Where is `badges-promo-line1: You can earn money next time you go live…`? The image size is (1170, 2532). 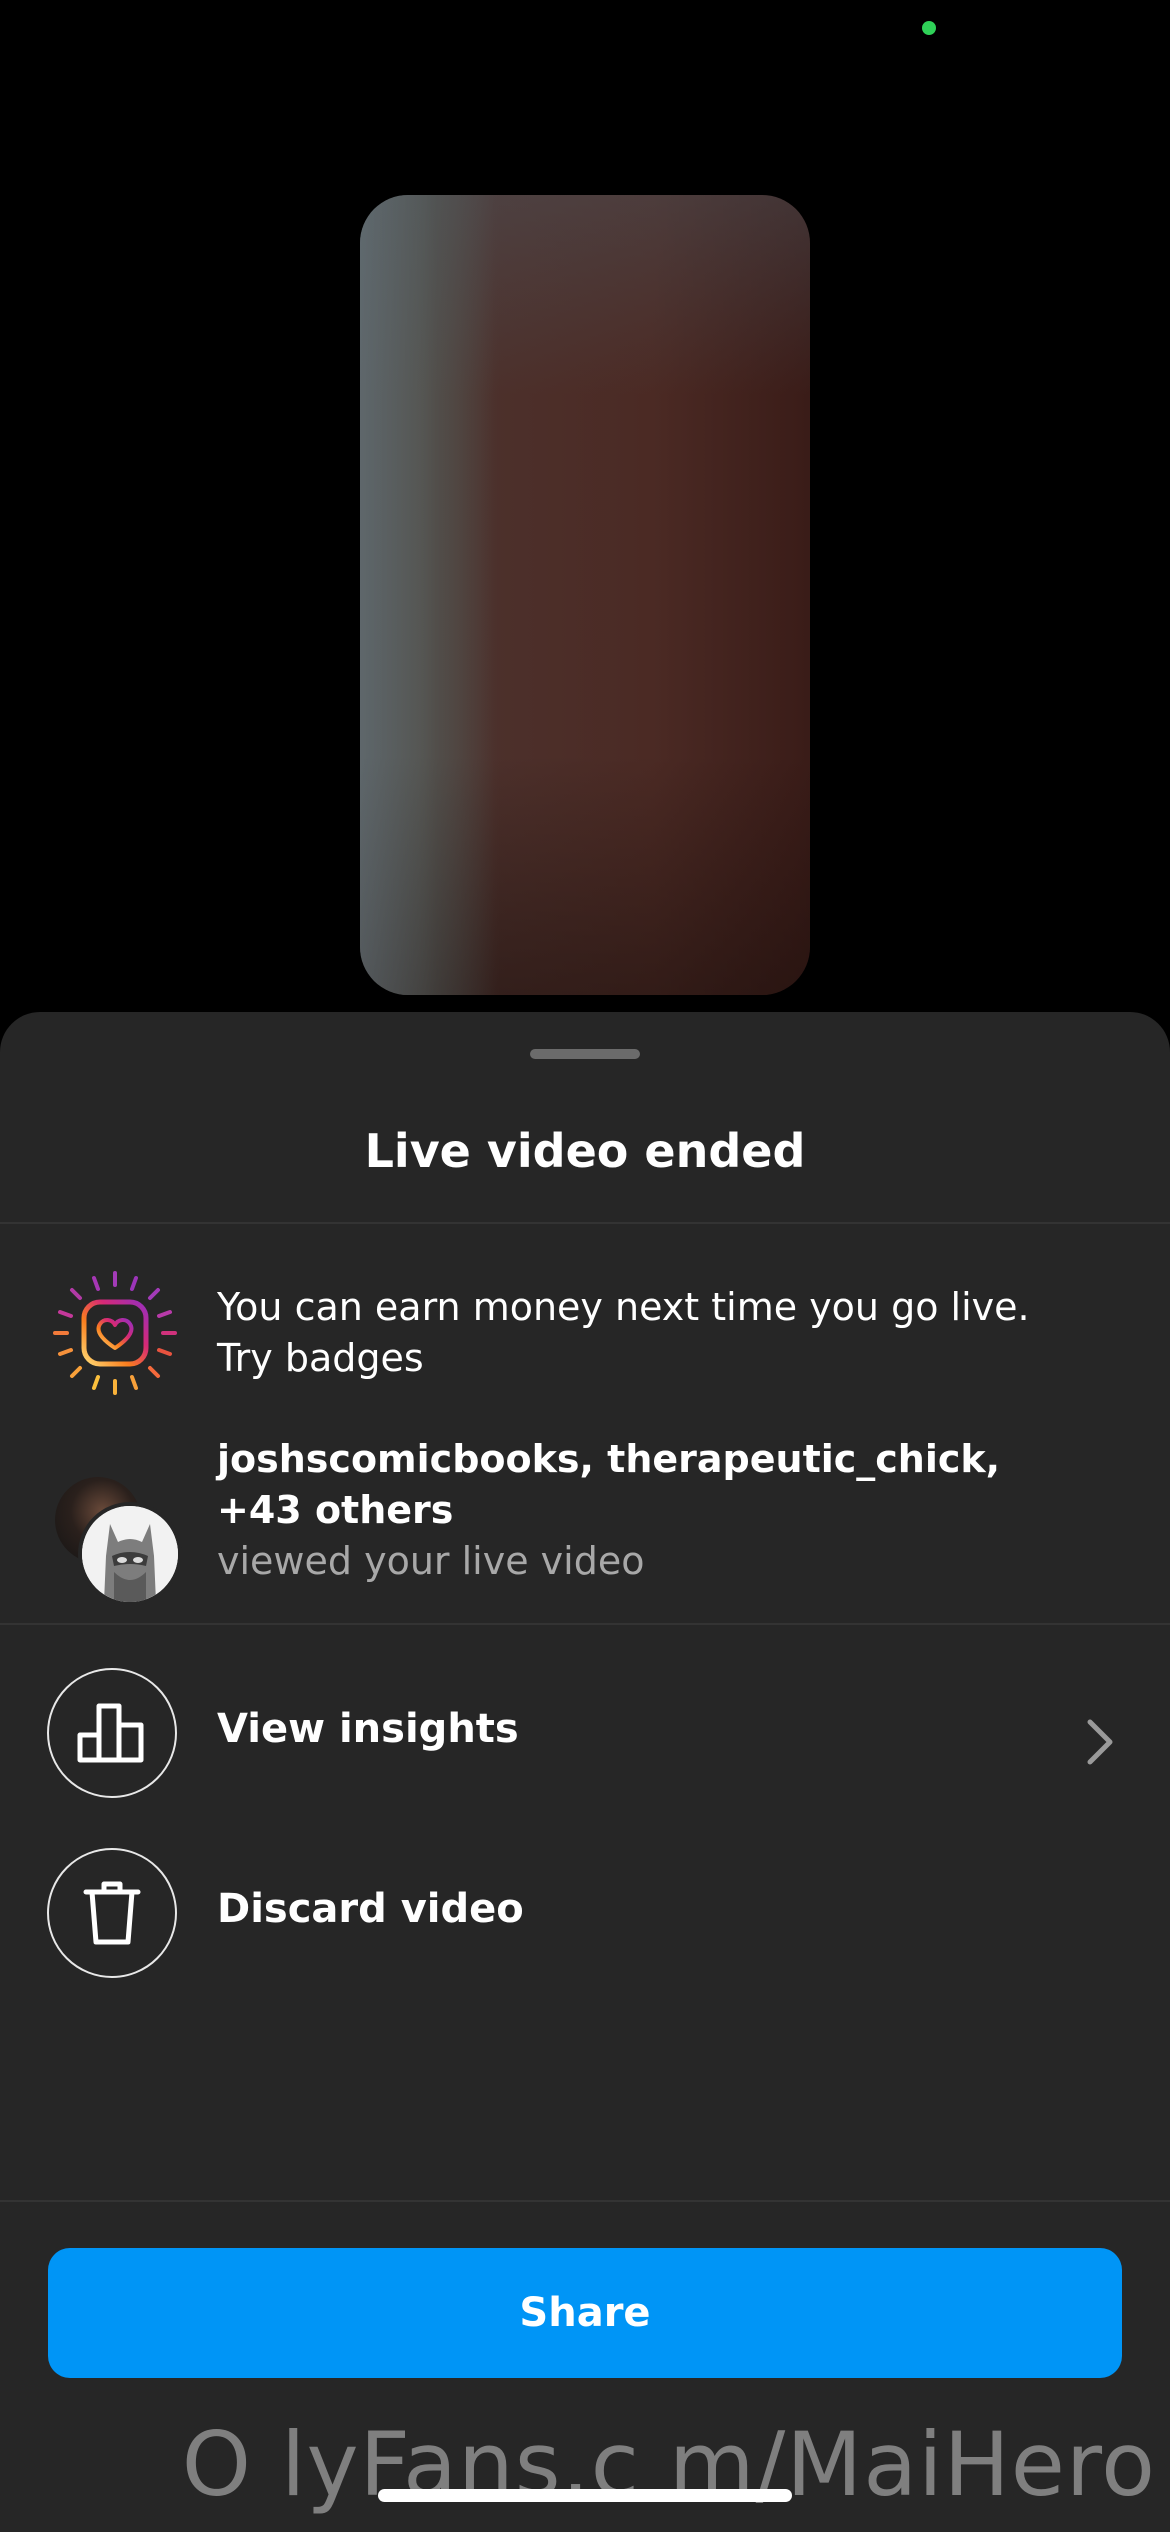 badges-promo-line1: You can earn money next time you go live… is located at coordinates (623, 1307).